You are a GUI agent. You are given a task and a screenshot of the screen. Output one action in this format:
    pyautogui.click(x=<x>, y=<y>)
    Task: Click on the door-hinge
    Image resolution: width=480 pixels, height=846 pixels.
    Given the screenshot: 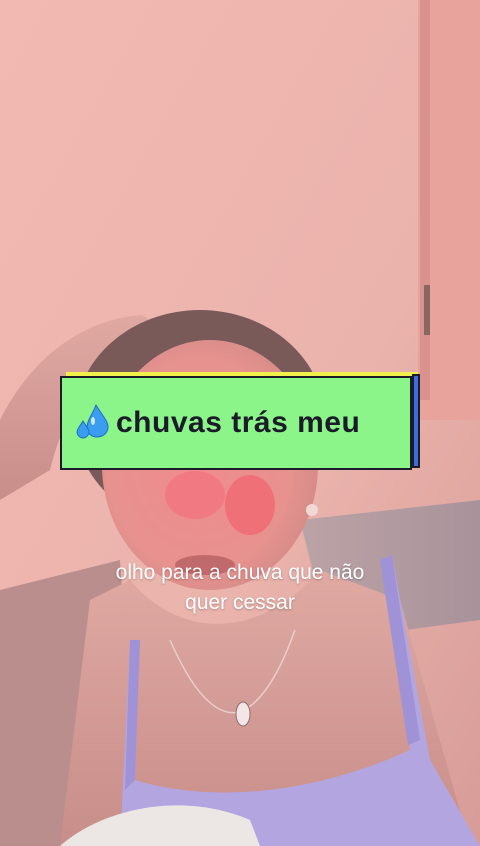 What is the action you would take?
    pyautogui.click(x=427, y=310)
    